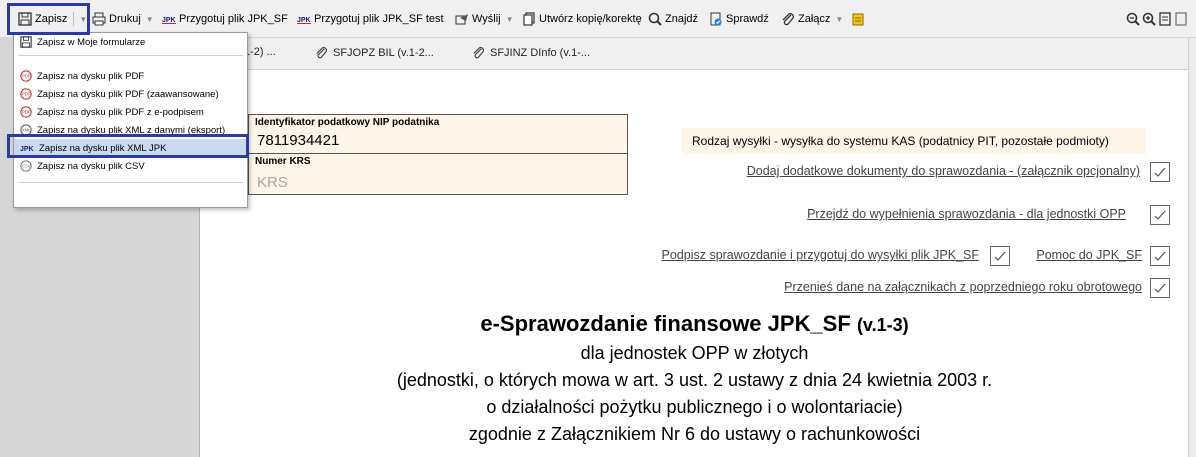  I want to click on transfer-data-checkbox, so click(1160, 288).